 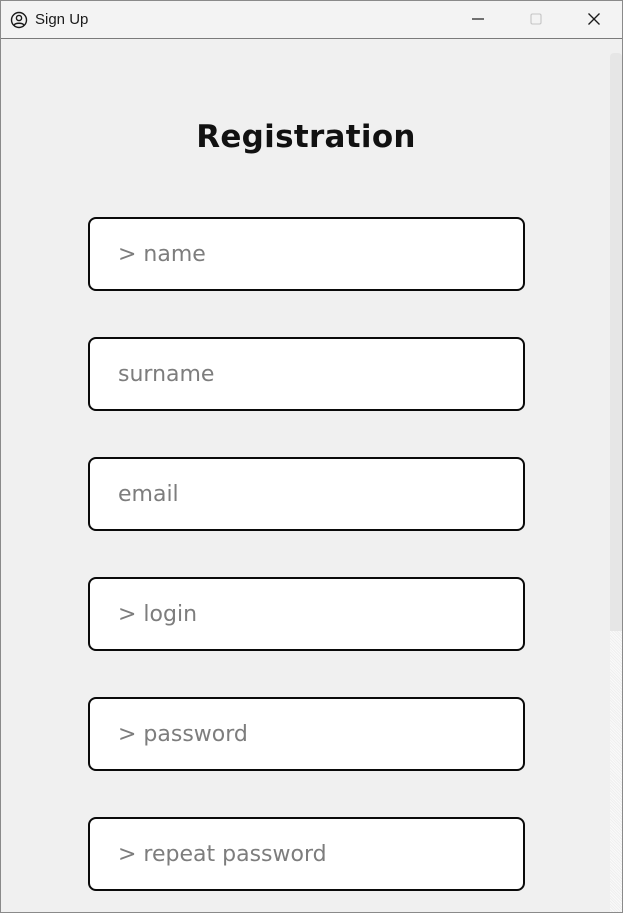 I want to click on email-field, so click(x=306, y=494).